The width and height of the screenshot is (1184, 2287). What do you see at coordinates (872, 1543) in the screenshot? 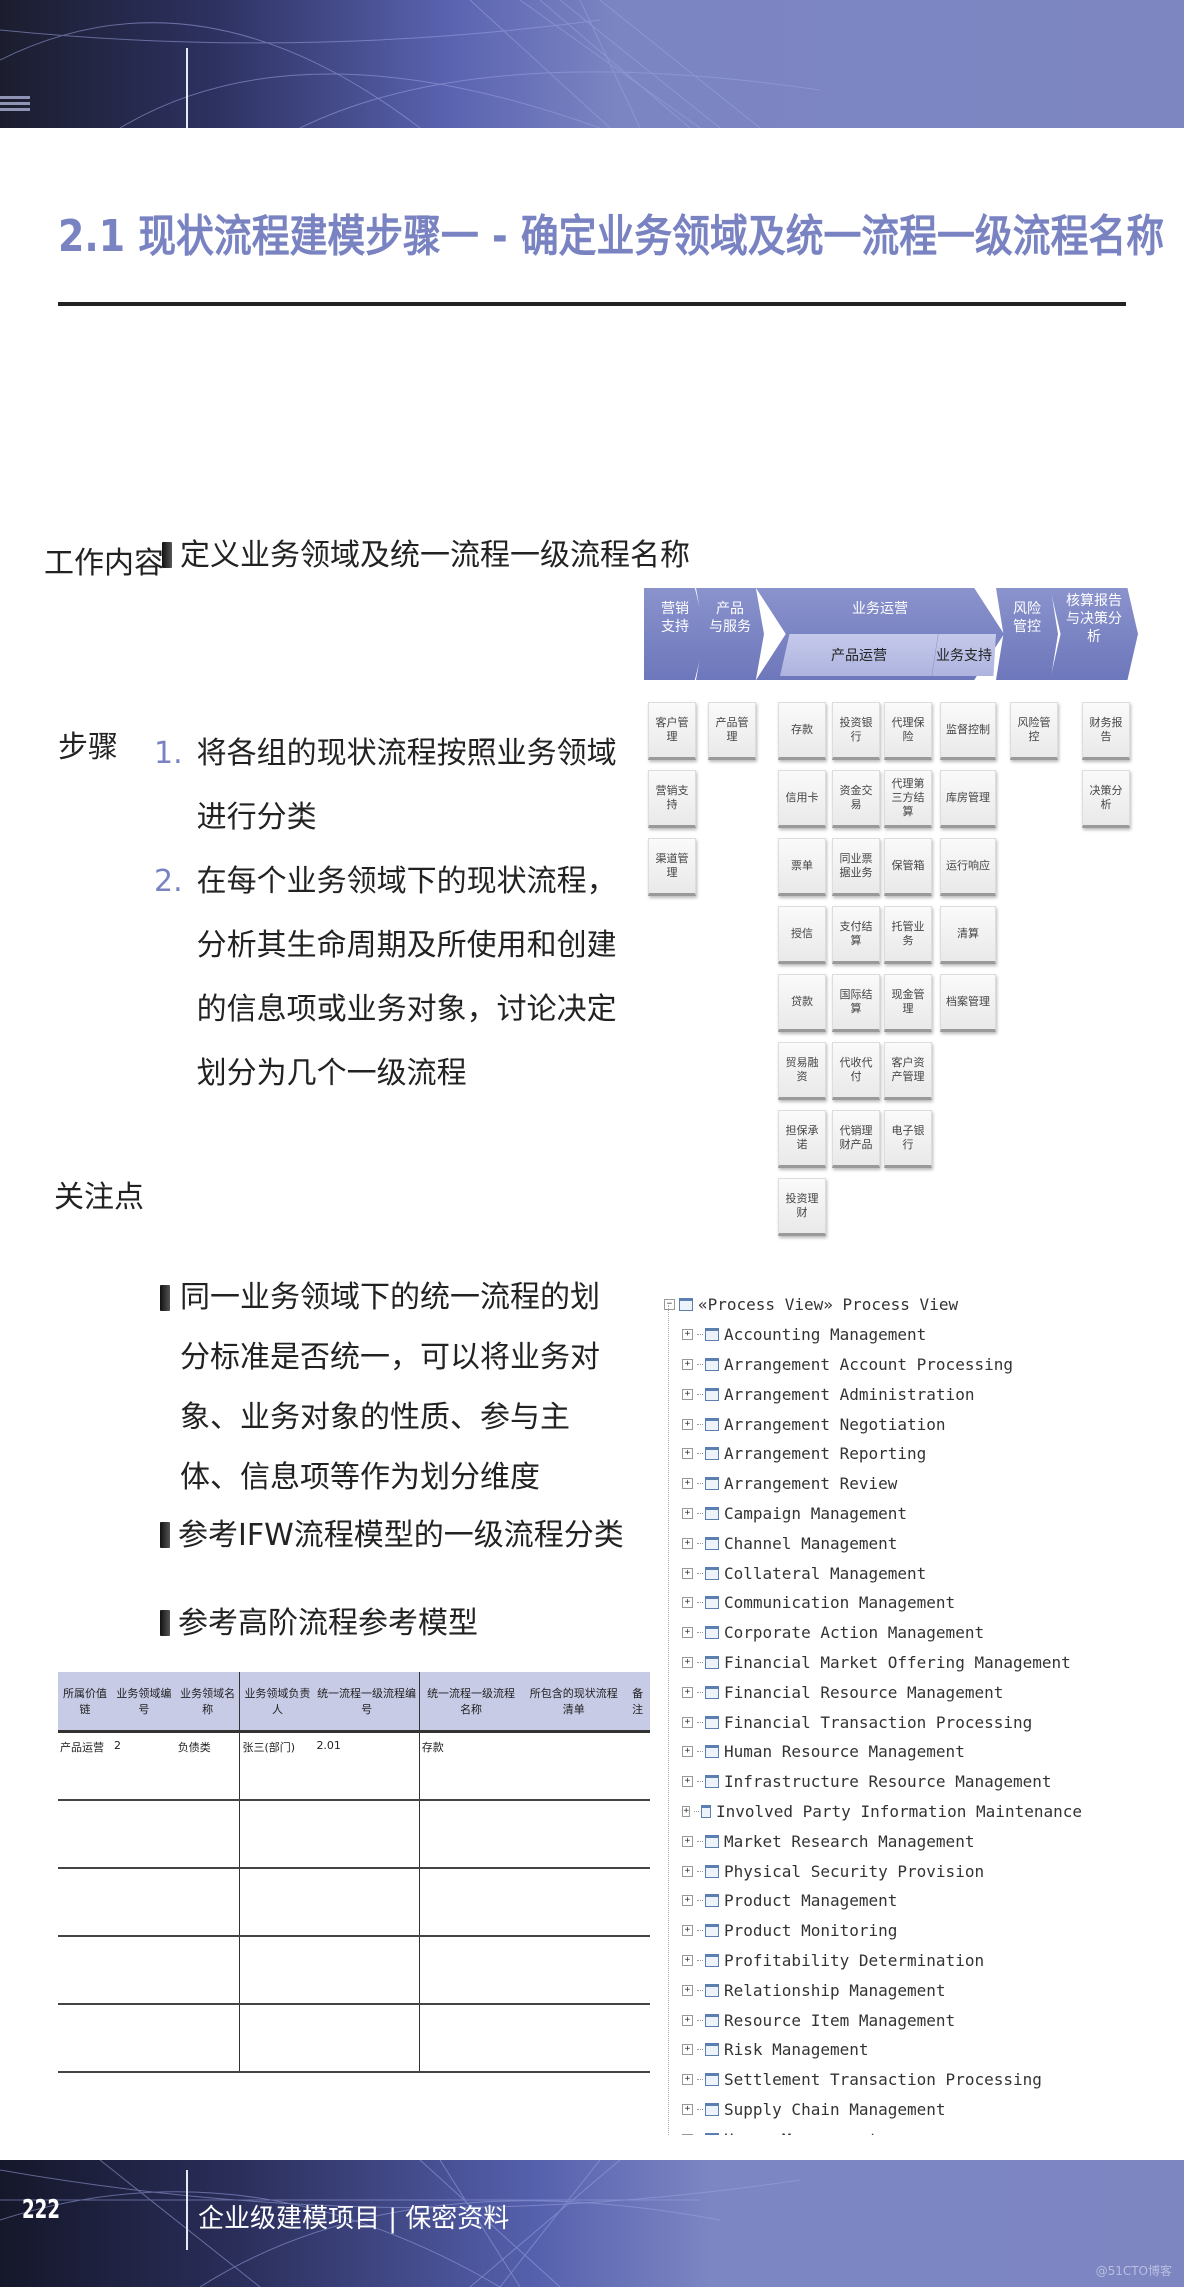
I see `tree-node: + Channel Management` at bounding box center [872, 1543].